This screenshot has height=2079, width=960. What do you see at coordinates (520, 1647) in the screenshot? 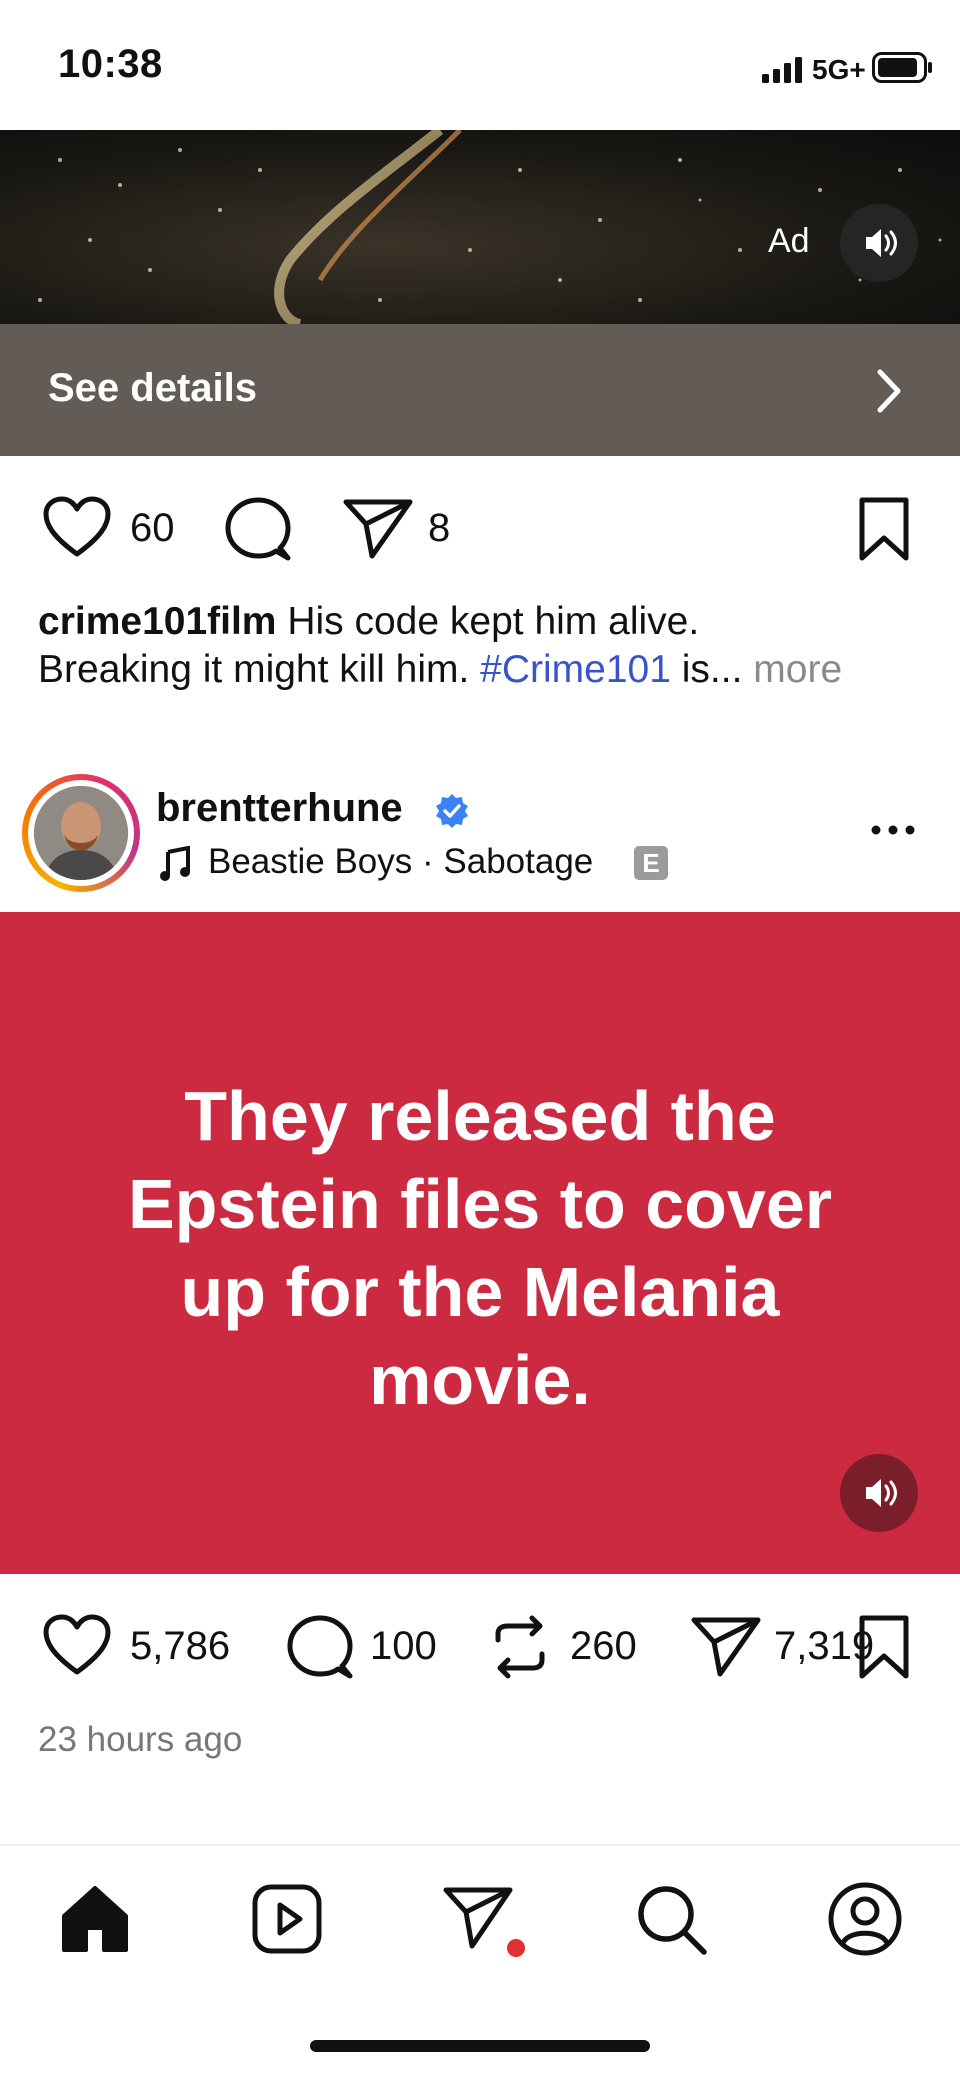
I see `repost-icon` at bounding box center [520, 1647].